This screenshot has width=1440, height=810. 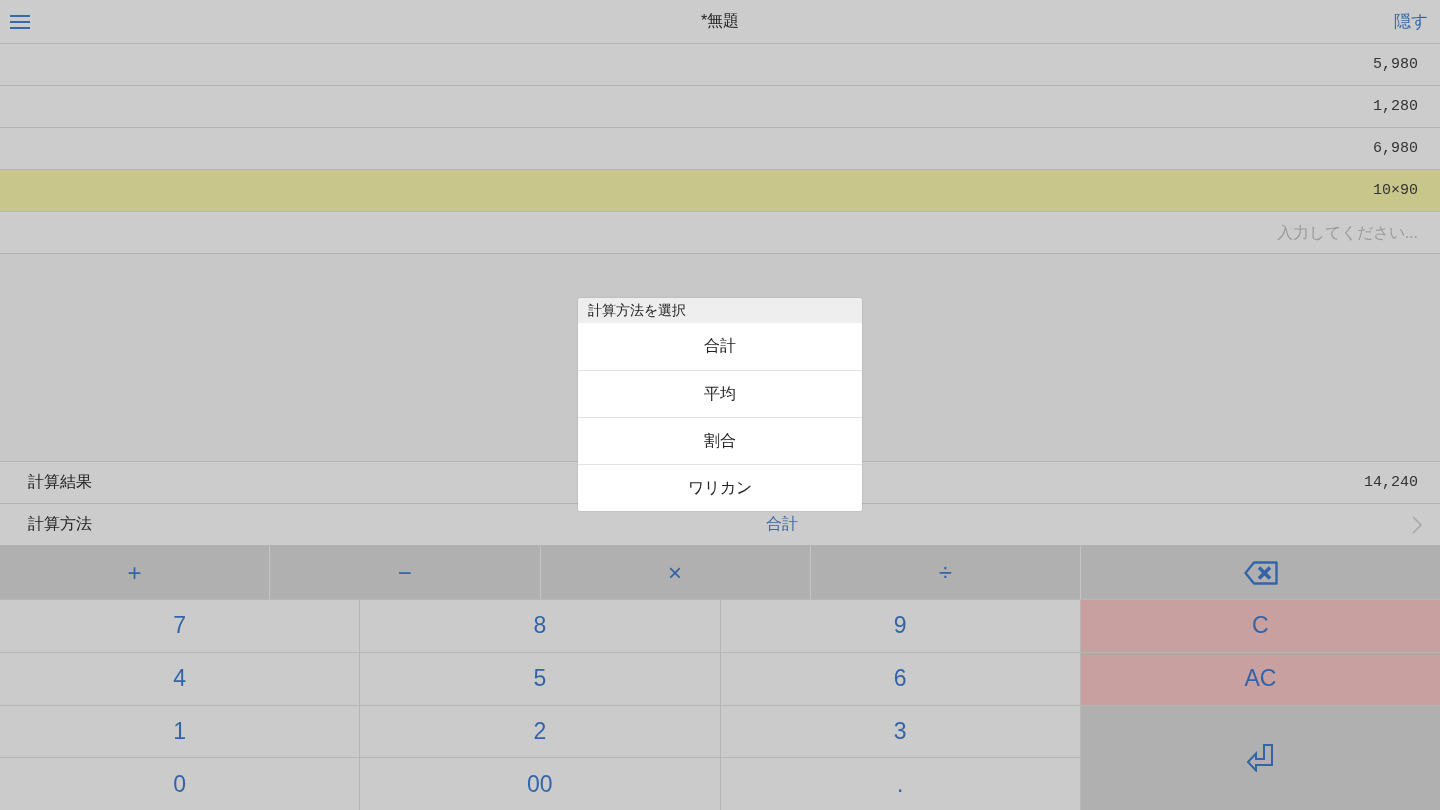 What do you see at coordinates (540, 678) in the screenshot?
I see `digit-key: 5` at bounding box center [540, 678].